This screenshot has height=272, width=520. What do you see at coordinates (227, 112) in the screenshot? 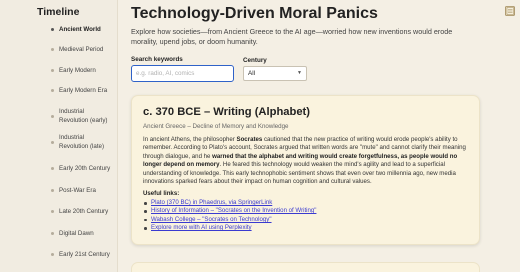
I see `card-title: c. 370 BCE – Writing (Alphabet)` at bounding box center [227, 112].